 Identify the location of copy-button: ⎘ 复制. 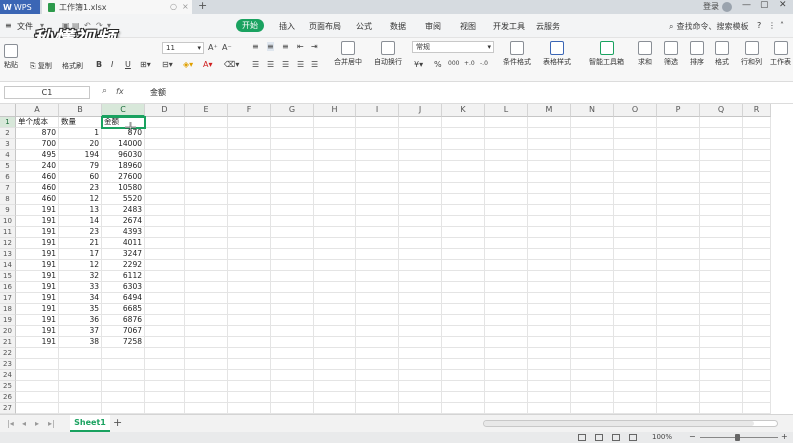
(41, 66).